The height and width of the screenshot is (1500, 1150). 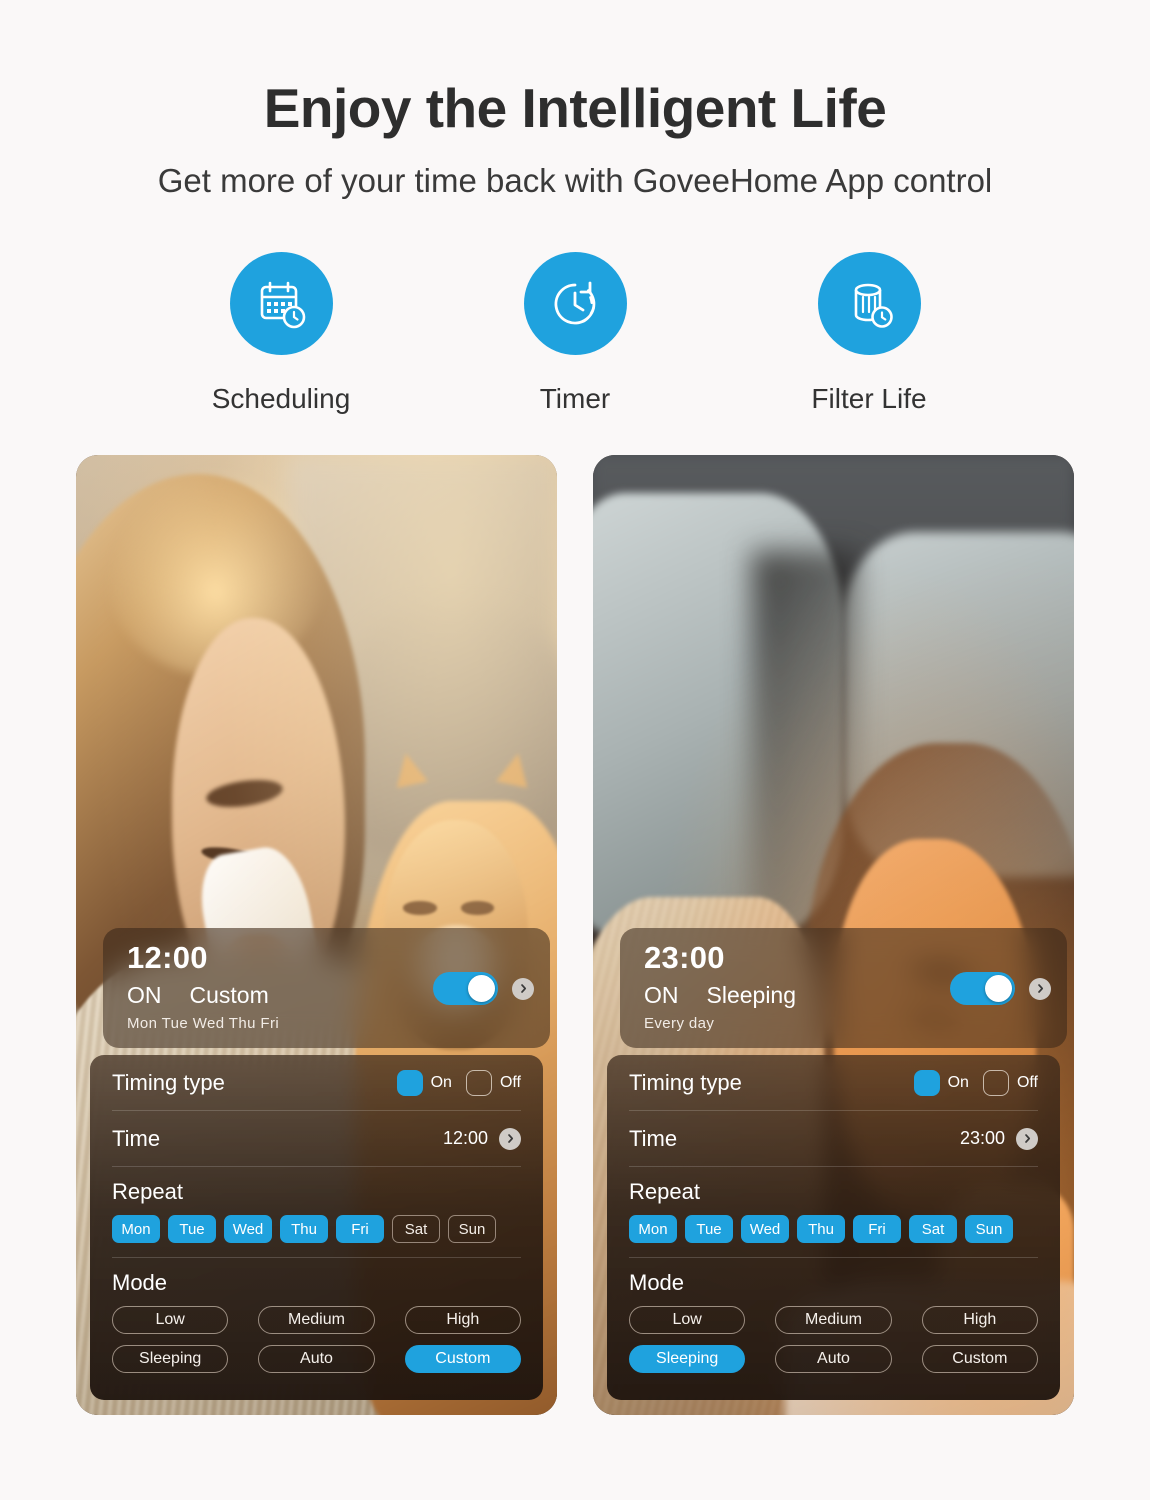 What do you see at coordinates (843, 988) in the screenshot?
I see `schedule-summary: 23:00 ON Sleeping Every day` at bounding box center [843, 988].